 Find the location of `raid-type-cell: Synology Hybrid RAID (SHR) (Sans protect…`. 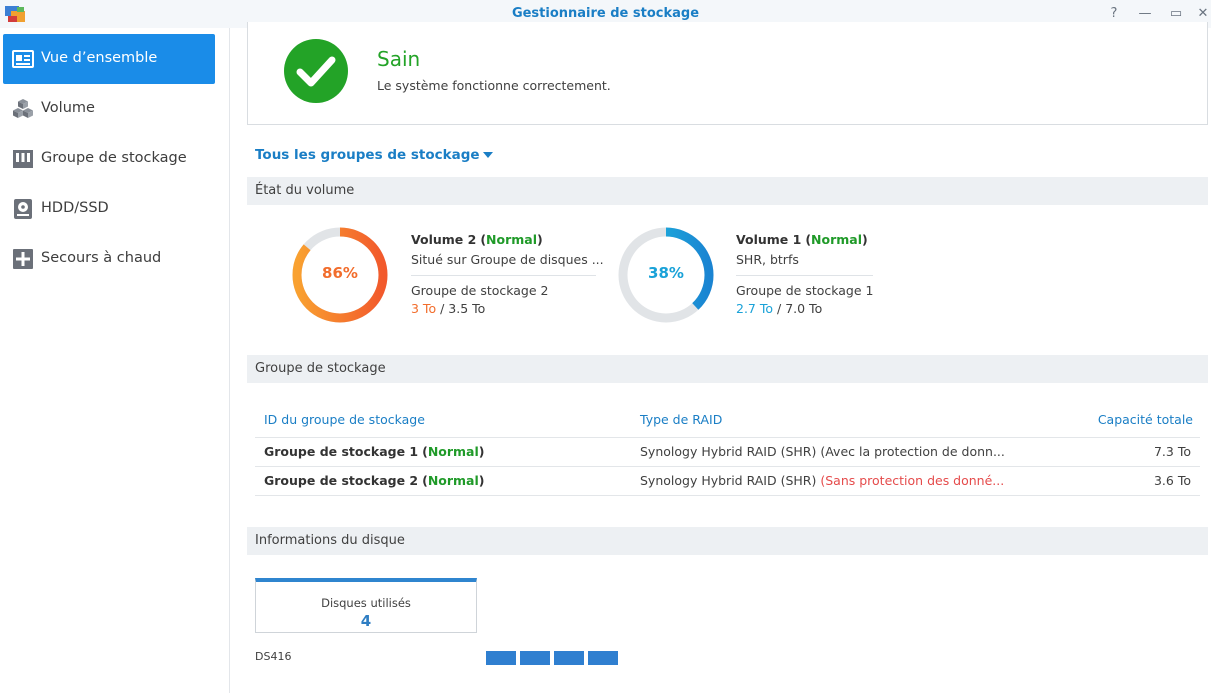

raid-type-cell: Synology Hybrid RAID (SHR) (Sans protect… is located at coordinates (822, 480).